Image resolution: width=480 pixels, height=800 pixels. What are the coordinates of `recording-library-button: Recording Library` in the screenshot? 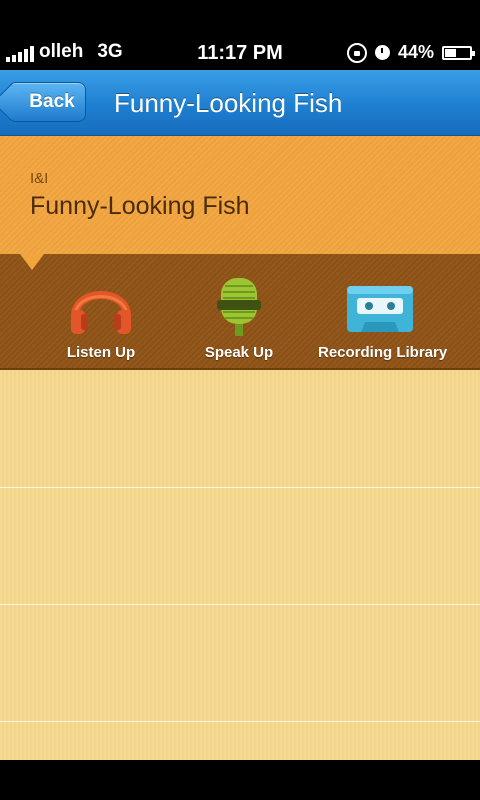 It's located at (383, 318).